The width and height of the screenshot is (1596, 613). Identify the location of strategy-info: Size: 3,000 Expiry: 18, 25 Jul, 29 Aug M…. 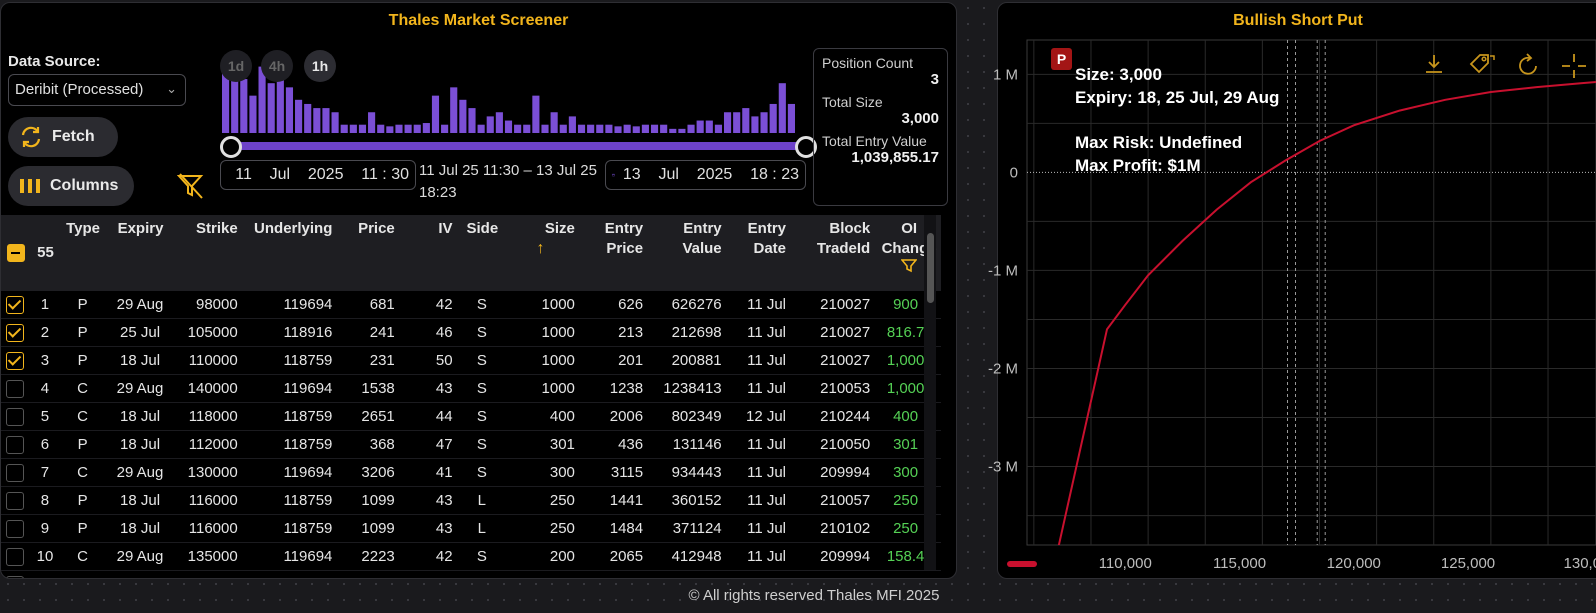
(1177, 120).